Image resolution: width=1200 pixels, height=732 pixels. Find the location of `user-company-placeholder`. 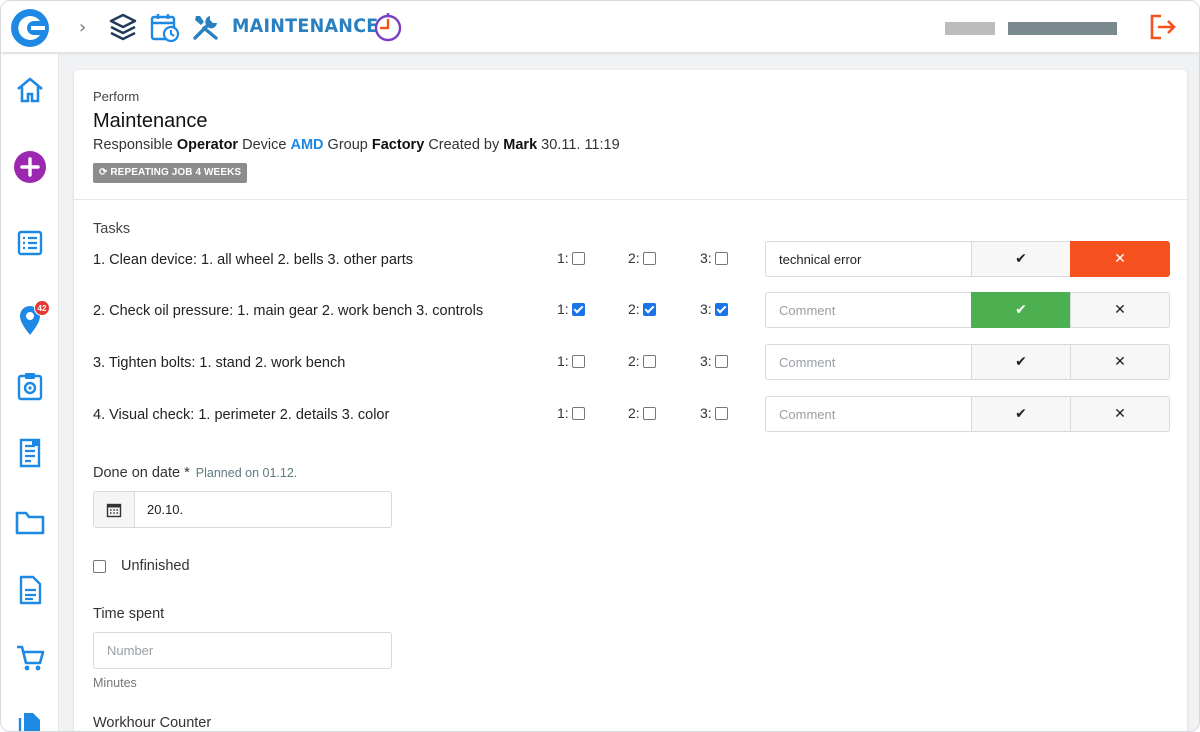

user-company-placeholder is located at coordinates (1062, 28).